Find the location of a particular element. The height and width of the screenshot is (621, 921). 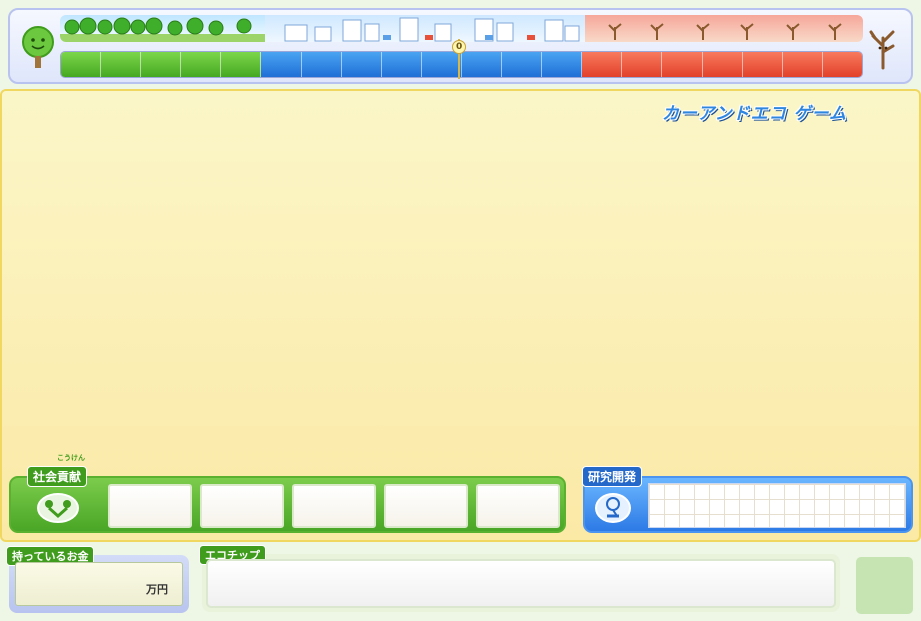

eco-tip-panel: エコチップ is located at coordinates (519, 578).